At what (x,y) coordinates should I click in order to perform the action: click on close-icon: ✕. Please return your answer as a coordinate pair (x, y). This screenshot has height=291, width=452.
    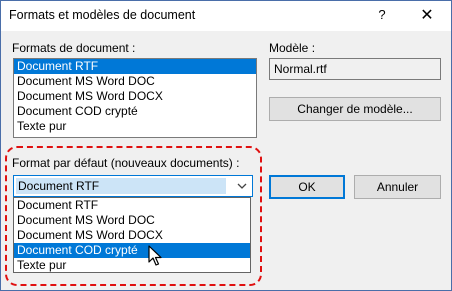
    Looking at the image, I should click on (427, 16).